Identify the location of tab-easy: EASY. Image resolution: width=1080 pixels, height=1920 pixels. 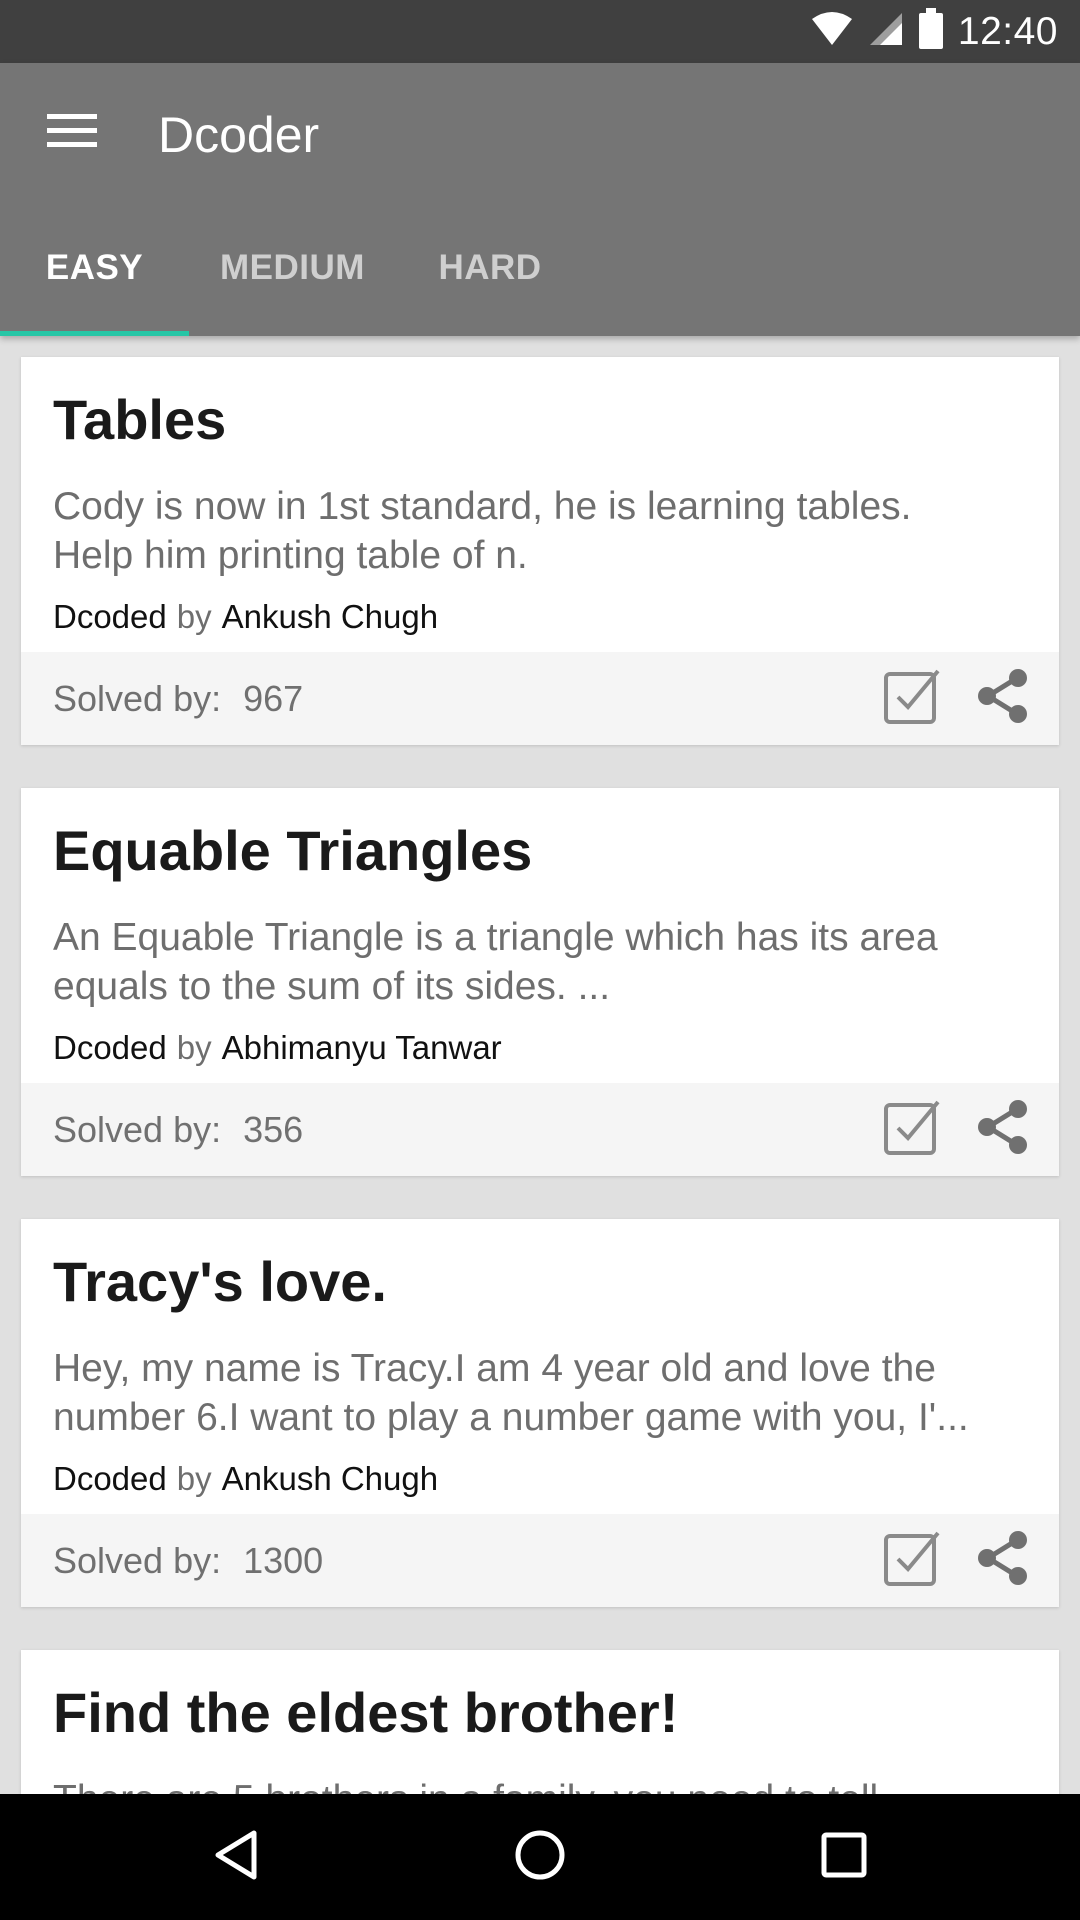
(94, 267).